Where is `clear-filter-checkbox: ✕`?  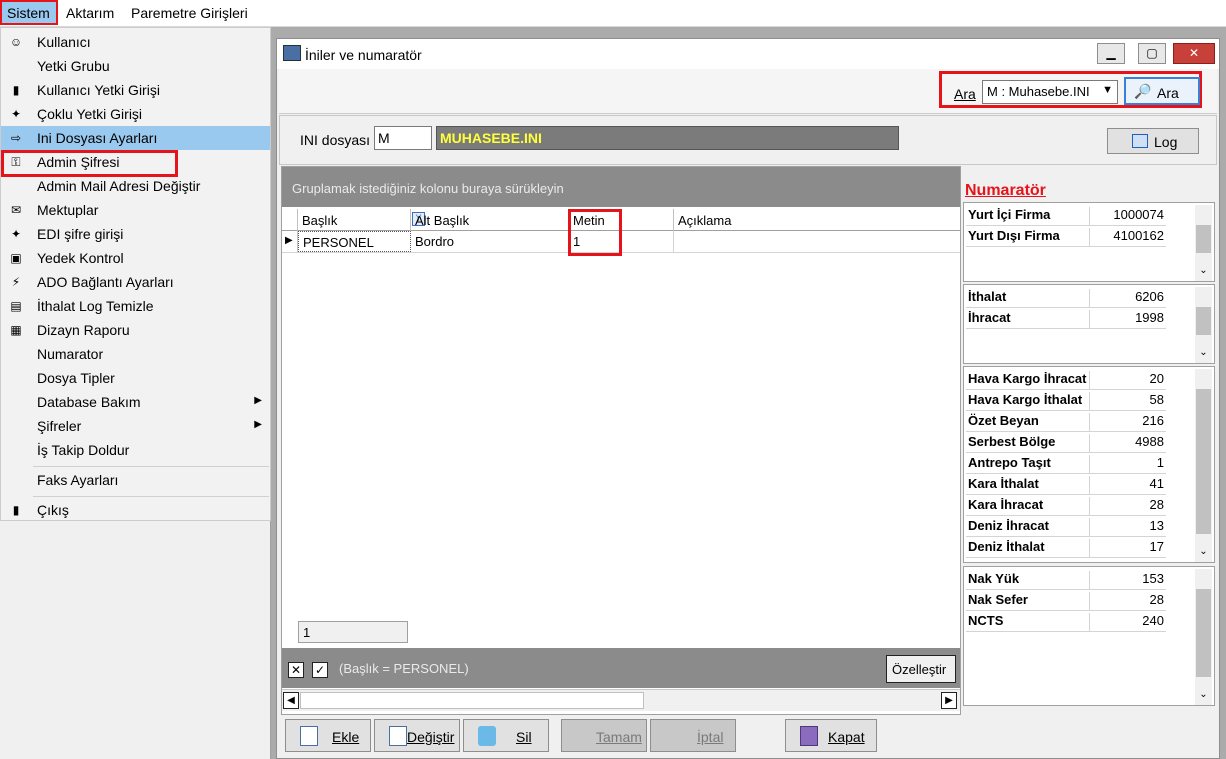 clear-filter-checkbox: ✕ is located at coordinates (296, 670).